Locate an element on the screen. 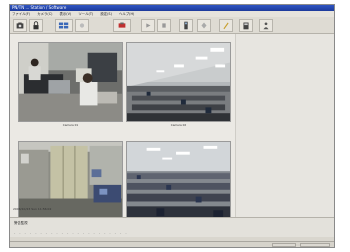 This screenshot has height=252, width=350. pen-icon is located at coordinates (226, 26).